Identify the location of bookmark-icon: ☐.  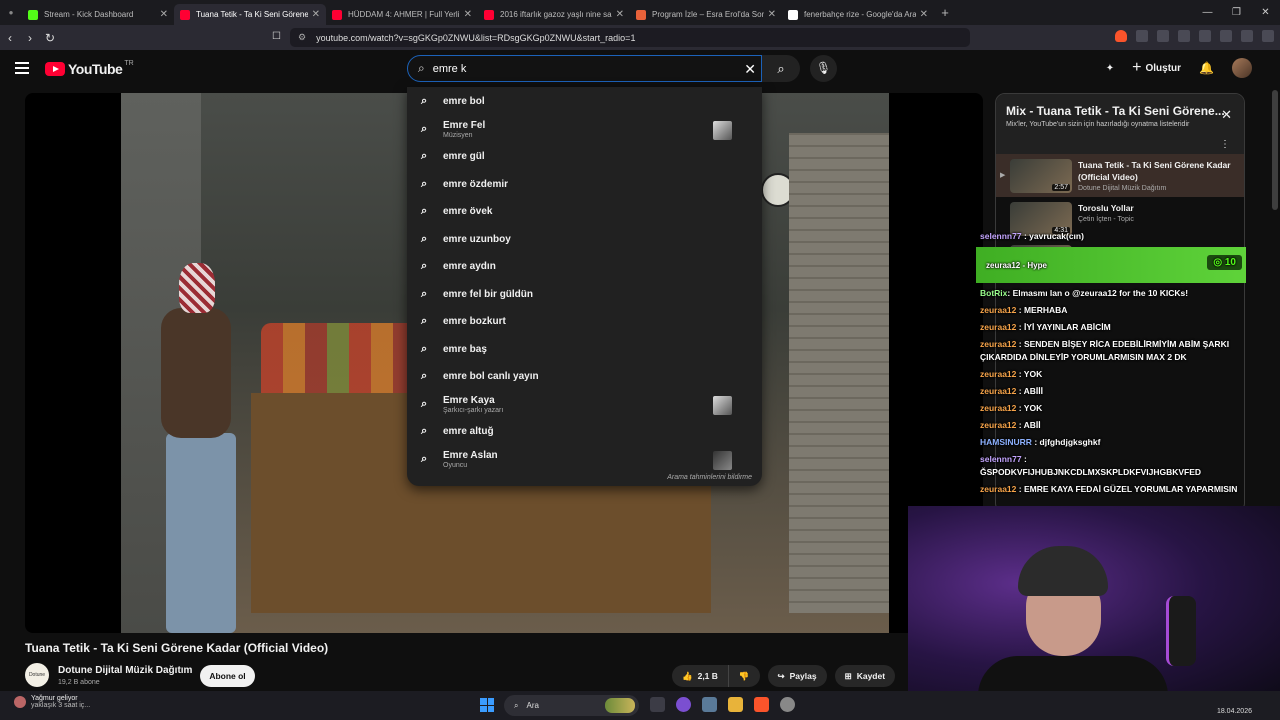
(276, 36).